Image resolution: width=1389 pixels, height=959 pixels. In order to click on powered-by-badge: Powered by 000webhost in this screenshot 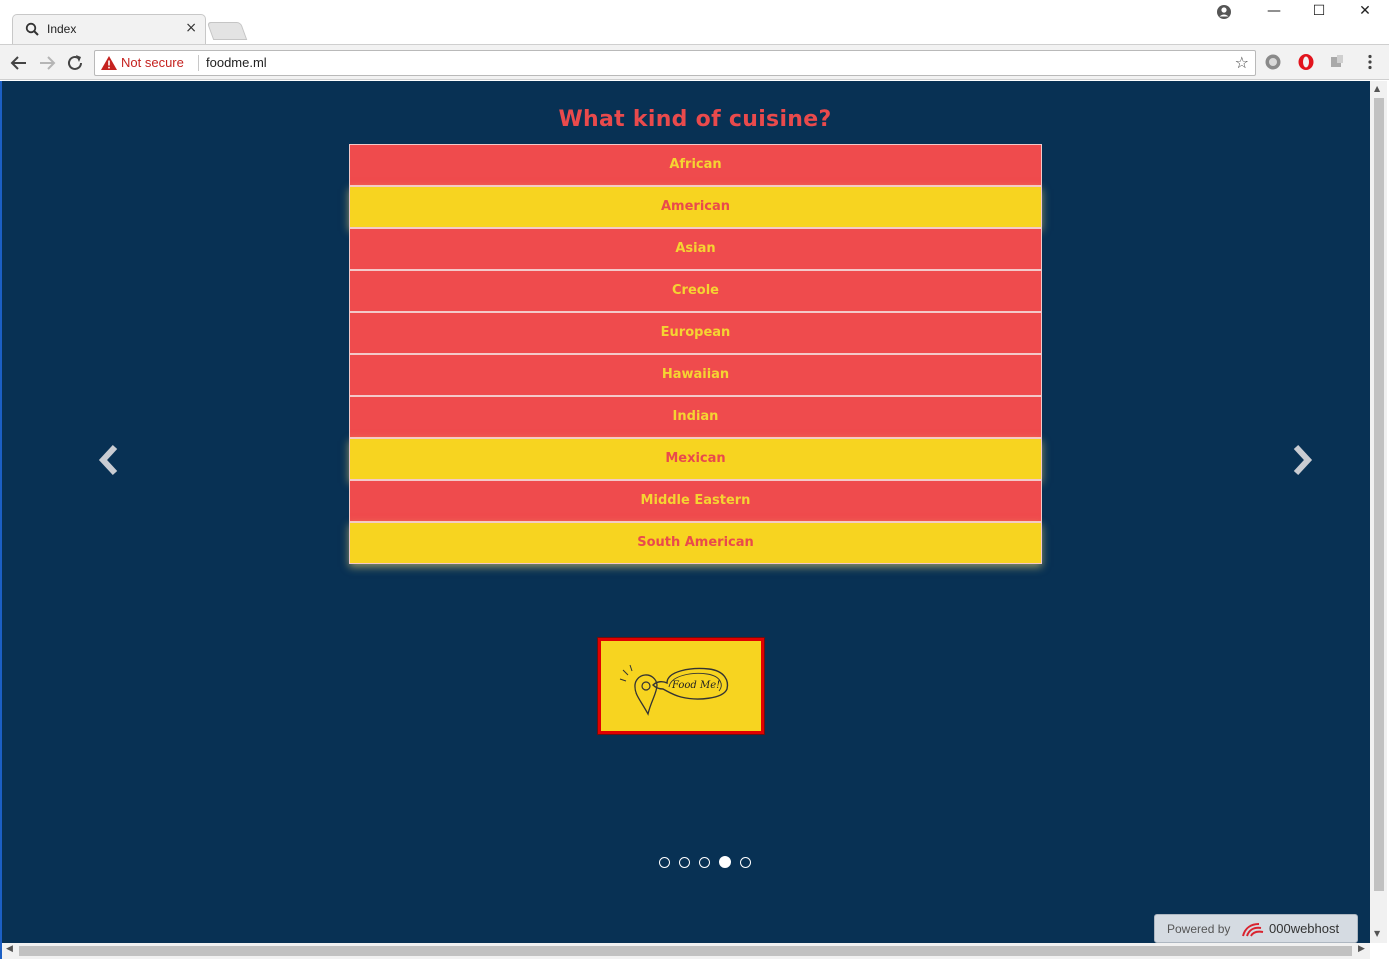, I will do `click(1256, 928)`.